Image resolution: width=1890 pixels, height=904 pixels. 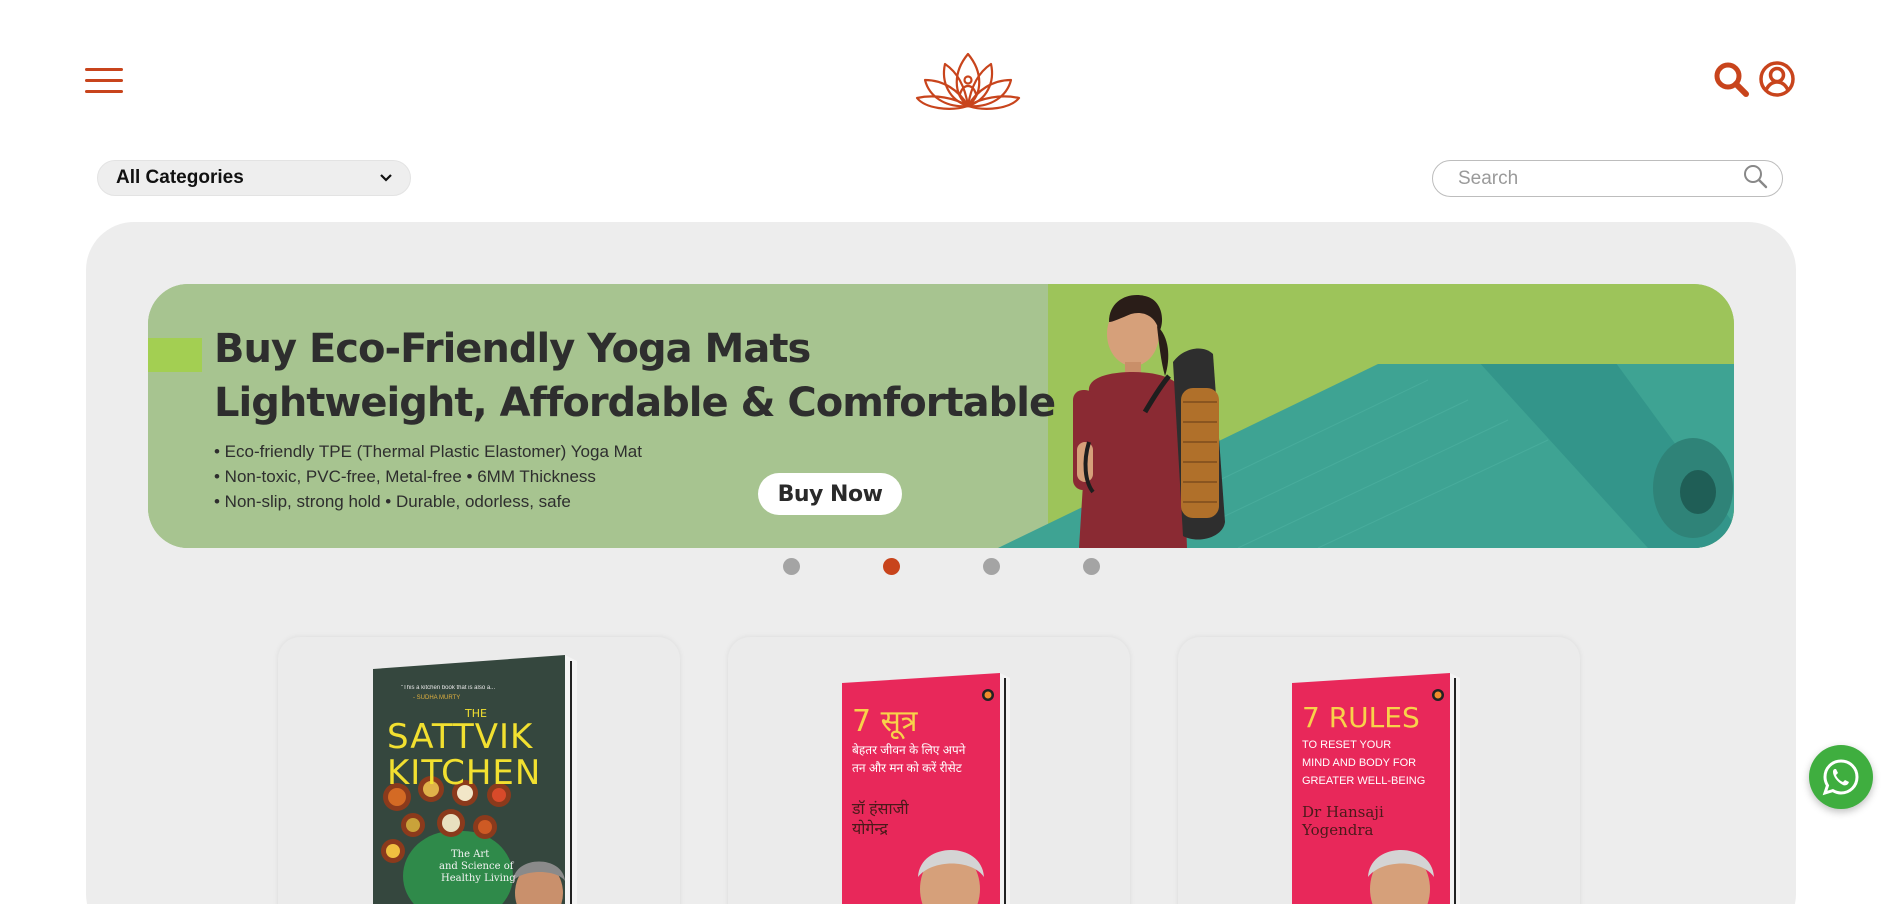 I want to click on search-icon, so click(x=1731, y=79).